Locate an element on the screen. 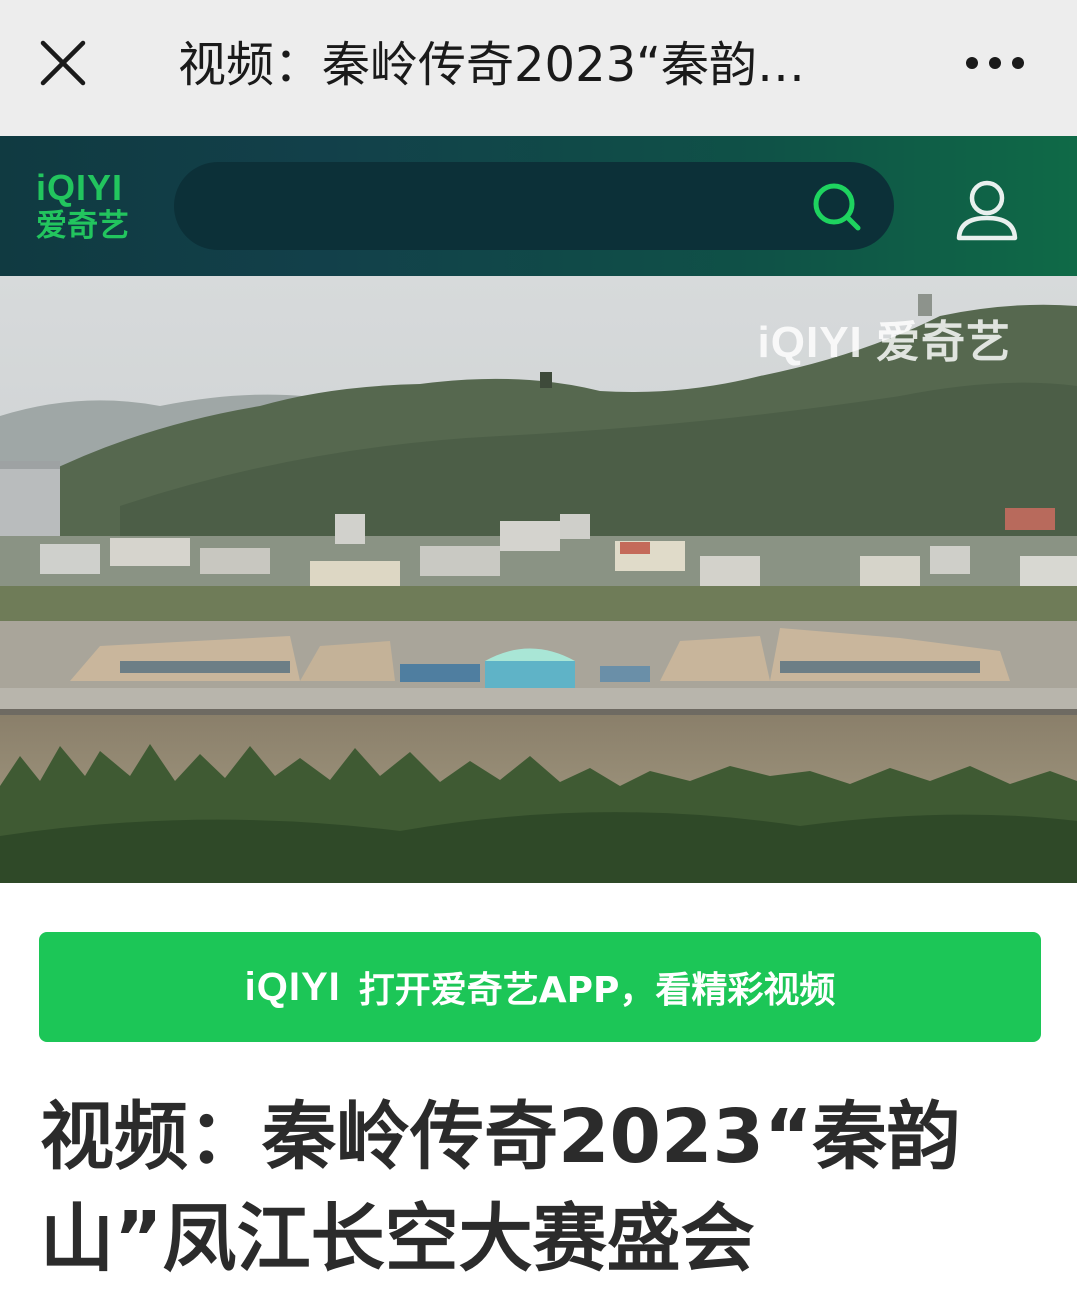  close-icon is located at coordinates (63, 63).